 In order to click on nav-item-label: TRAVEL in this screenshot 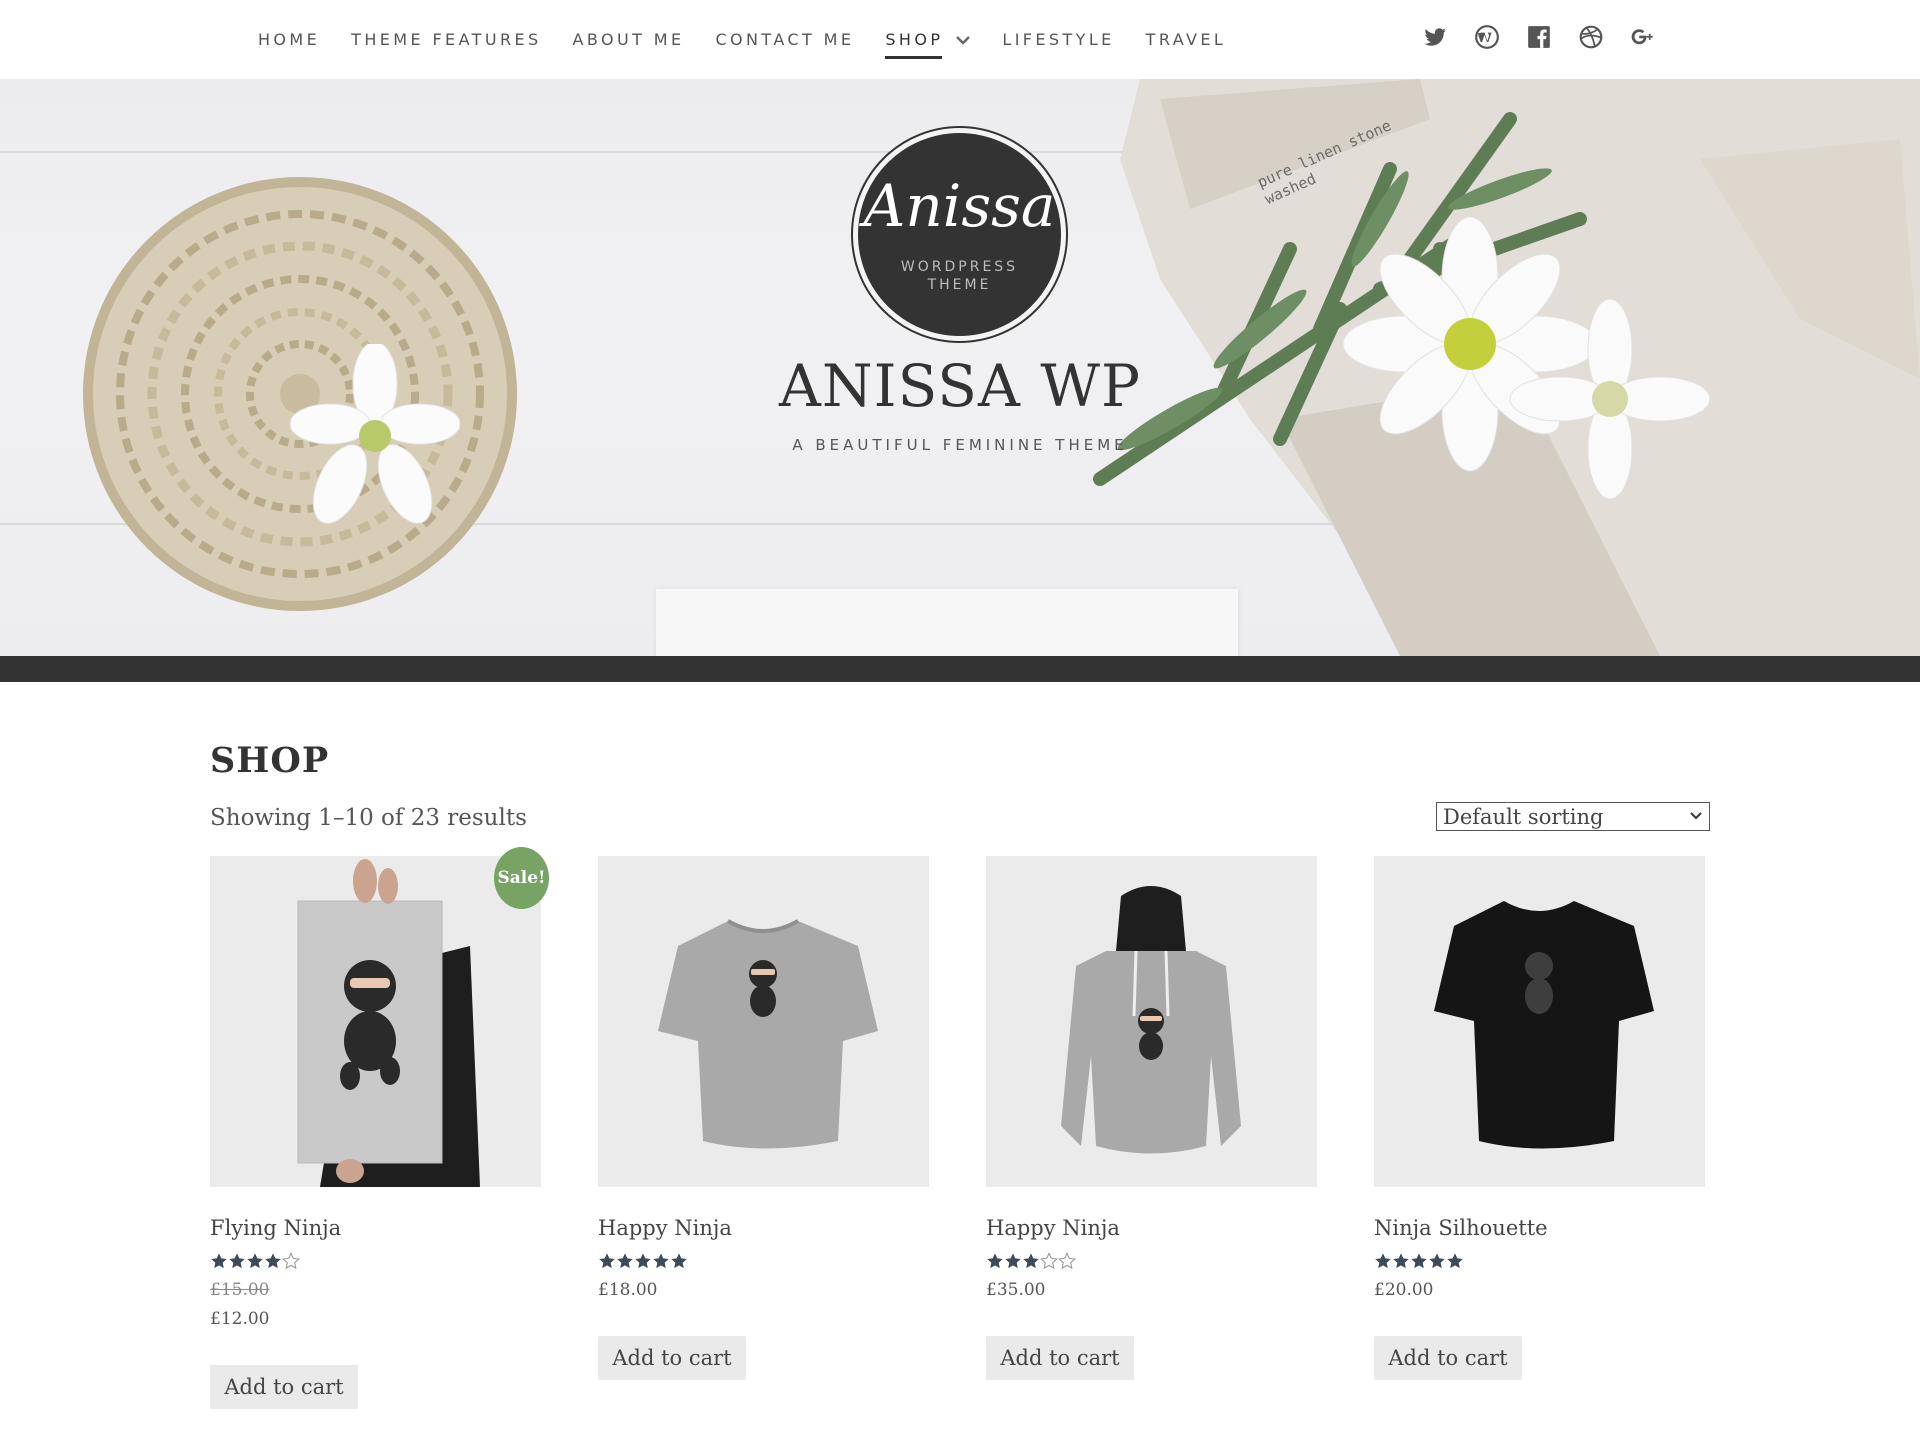, I will do `click(1186, 39)`.